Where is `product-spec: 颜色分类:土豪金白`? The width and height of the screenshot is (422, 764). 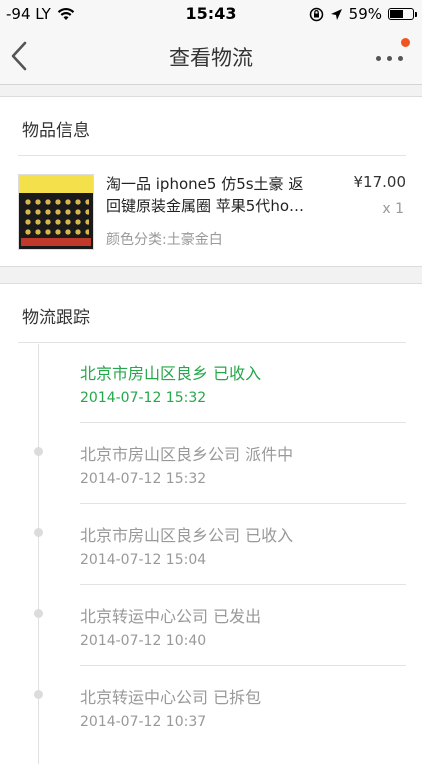 product-spec: 颜色分类:土豪金白 is located at coordinates (164, 240).